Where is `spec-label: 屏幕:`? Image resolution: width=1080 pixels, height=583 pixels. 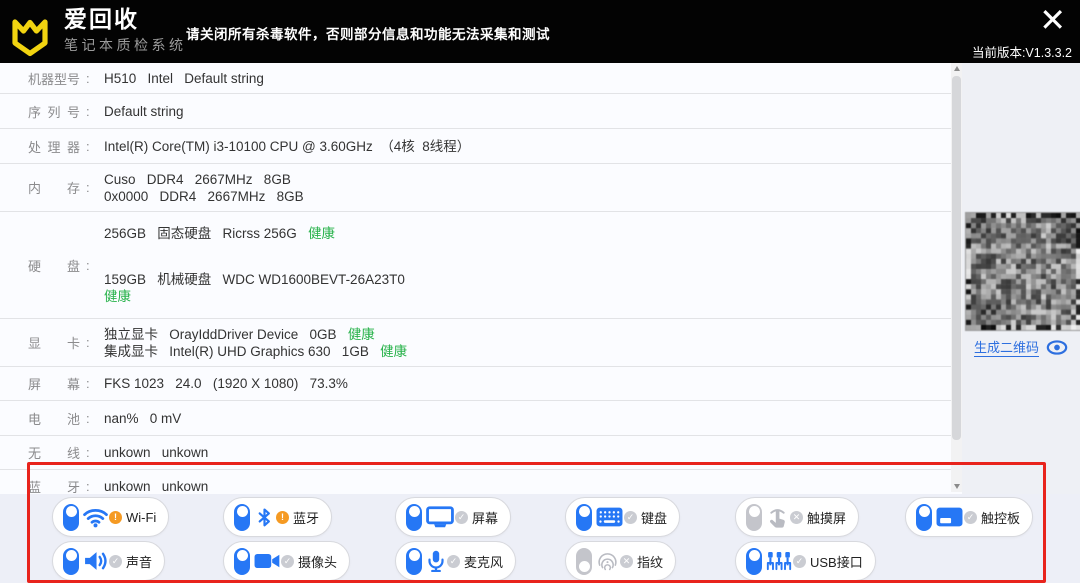 spec-label: 屏幕: is located at coordinates (59, 384).